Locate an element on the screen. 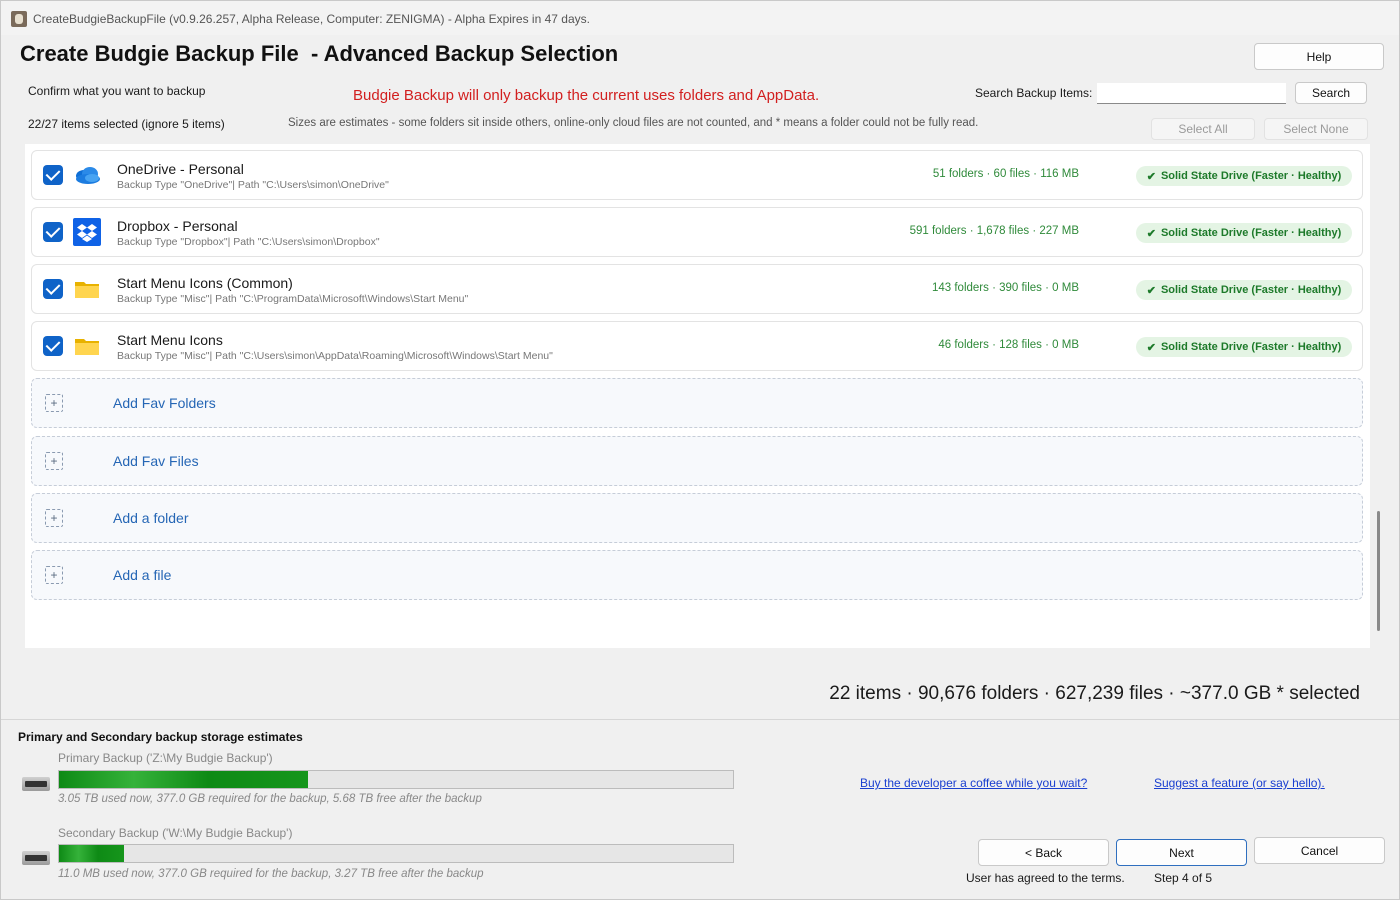 The width and height of the screenshot is (1400, 900). suggest-feature-link: Suggest a feature (or say hello). is located at coordinates (1239, 783).